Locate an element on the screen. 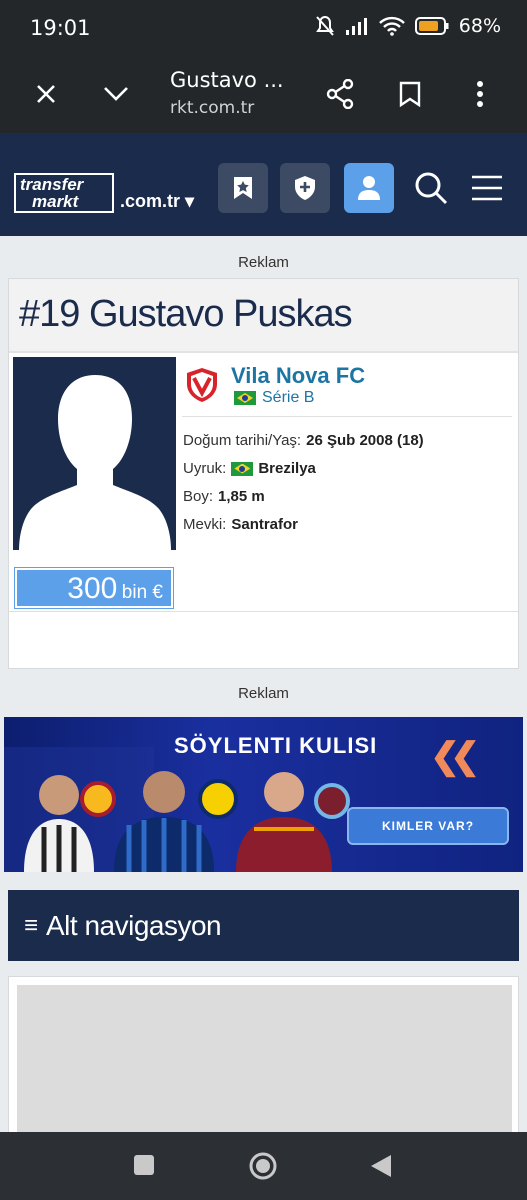  content-card is located at coordinates (263, 1060).